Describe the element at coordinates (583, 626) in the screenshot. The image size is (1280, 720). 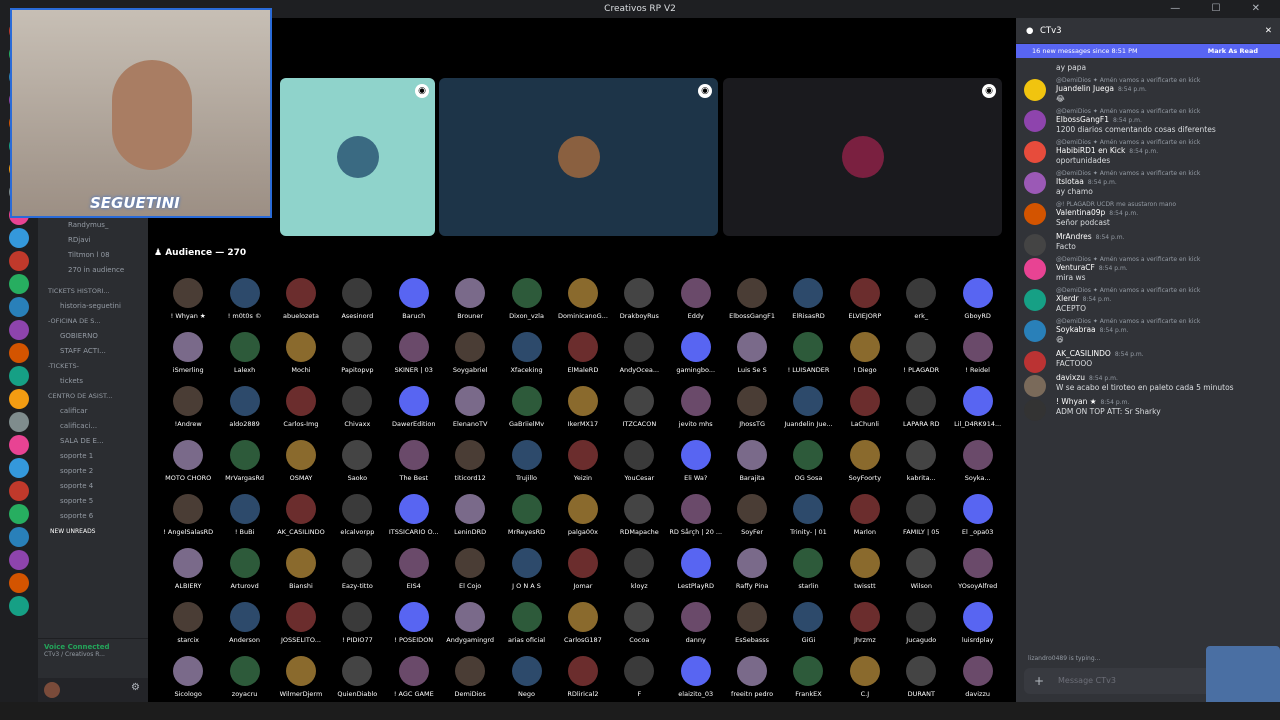
I see `audience-member: CarlosG187` at that location.